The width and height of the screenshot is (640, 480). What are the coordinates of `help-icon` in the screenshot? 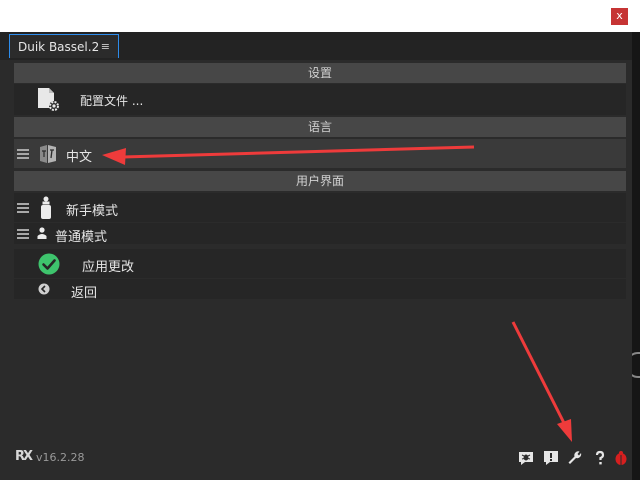 It's located at (600, 458).